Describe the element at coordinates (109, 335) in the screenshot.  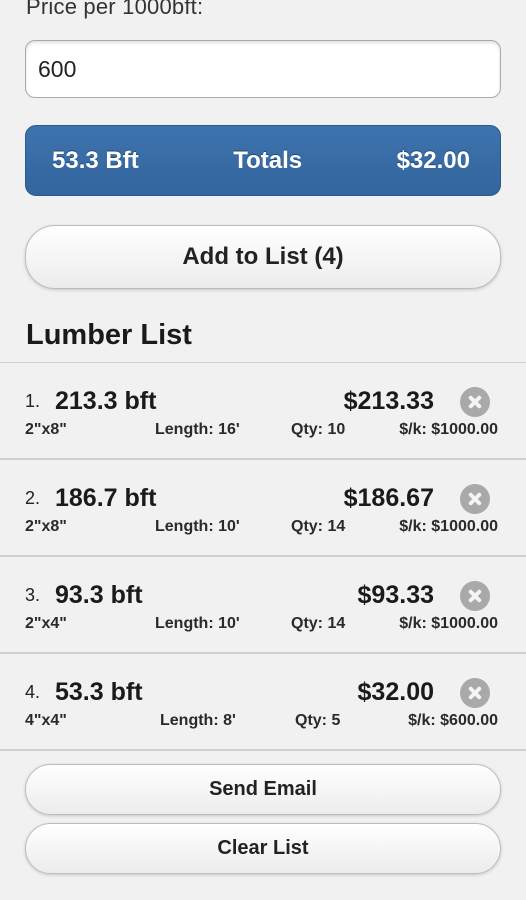
I see `lumber-list-title: Lumber List` at that location.